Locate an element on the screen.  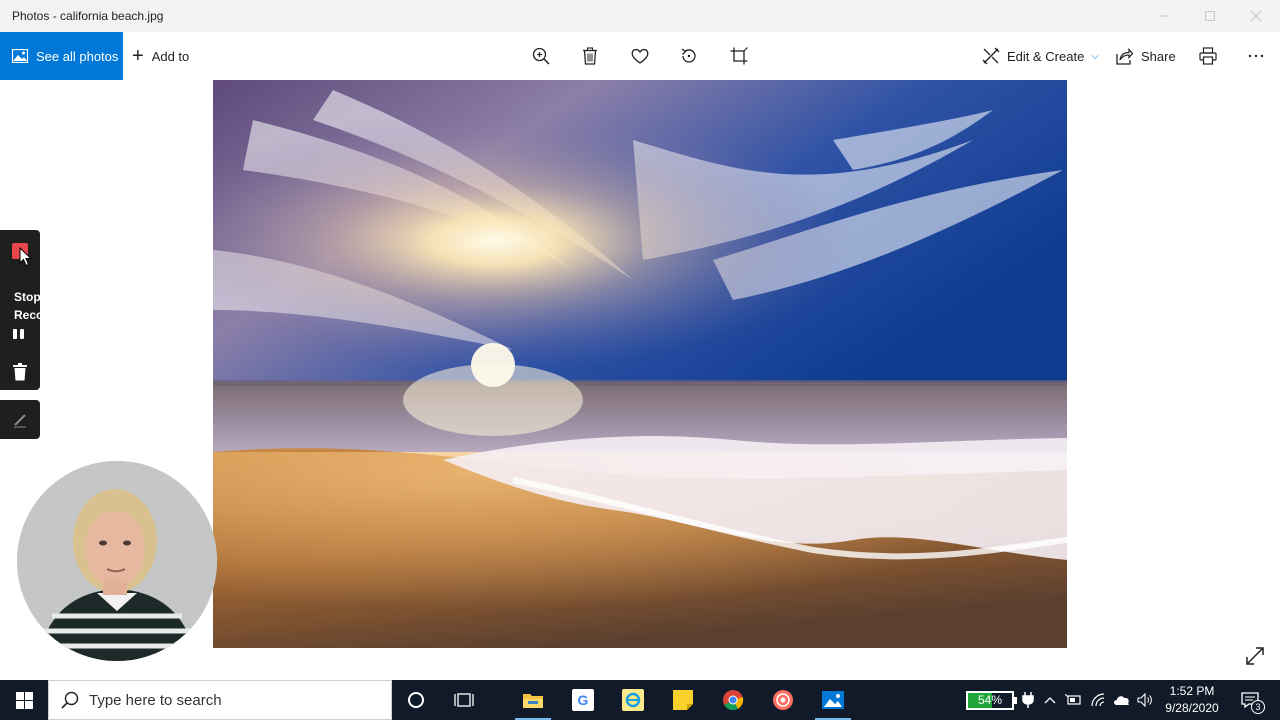
power-plug-icon is located at coordinates (1028, 700).